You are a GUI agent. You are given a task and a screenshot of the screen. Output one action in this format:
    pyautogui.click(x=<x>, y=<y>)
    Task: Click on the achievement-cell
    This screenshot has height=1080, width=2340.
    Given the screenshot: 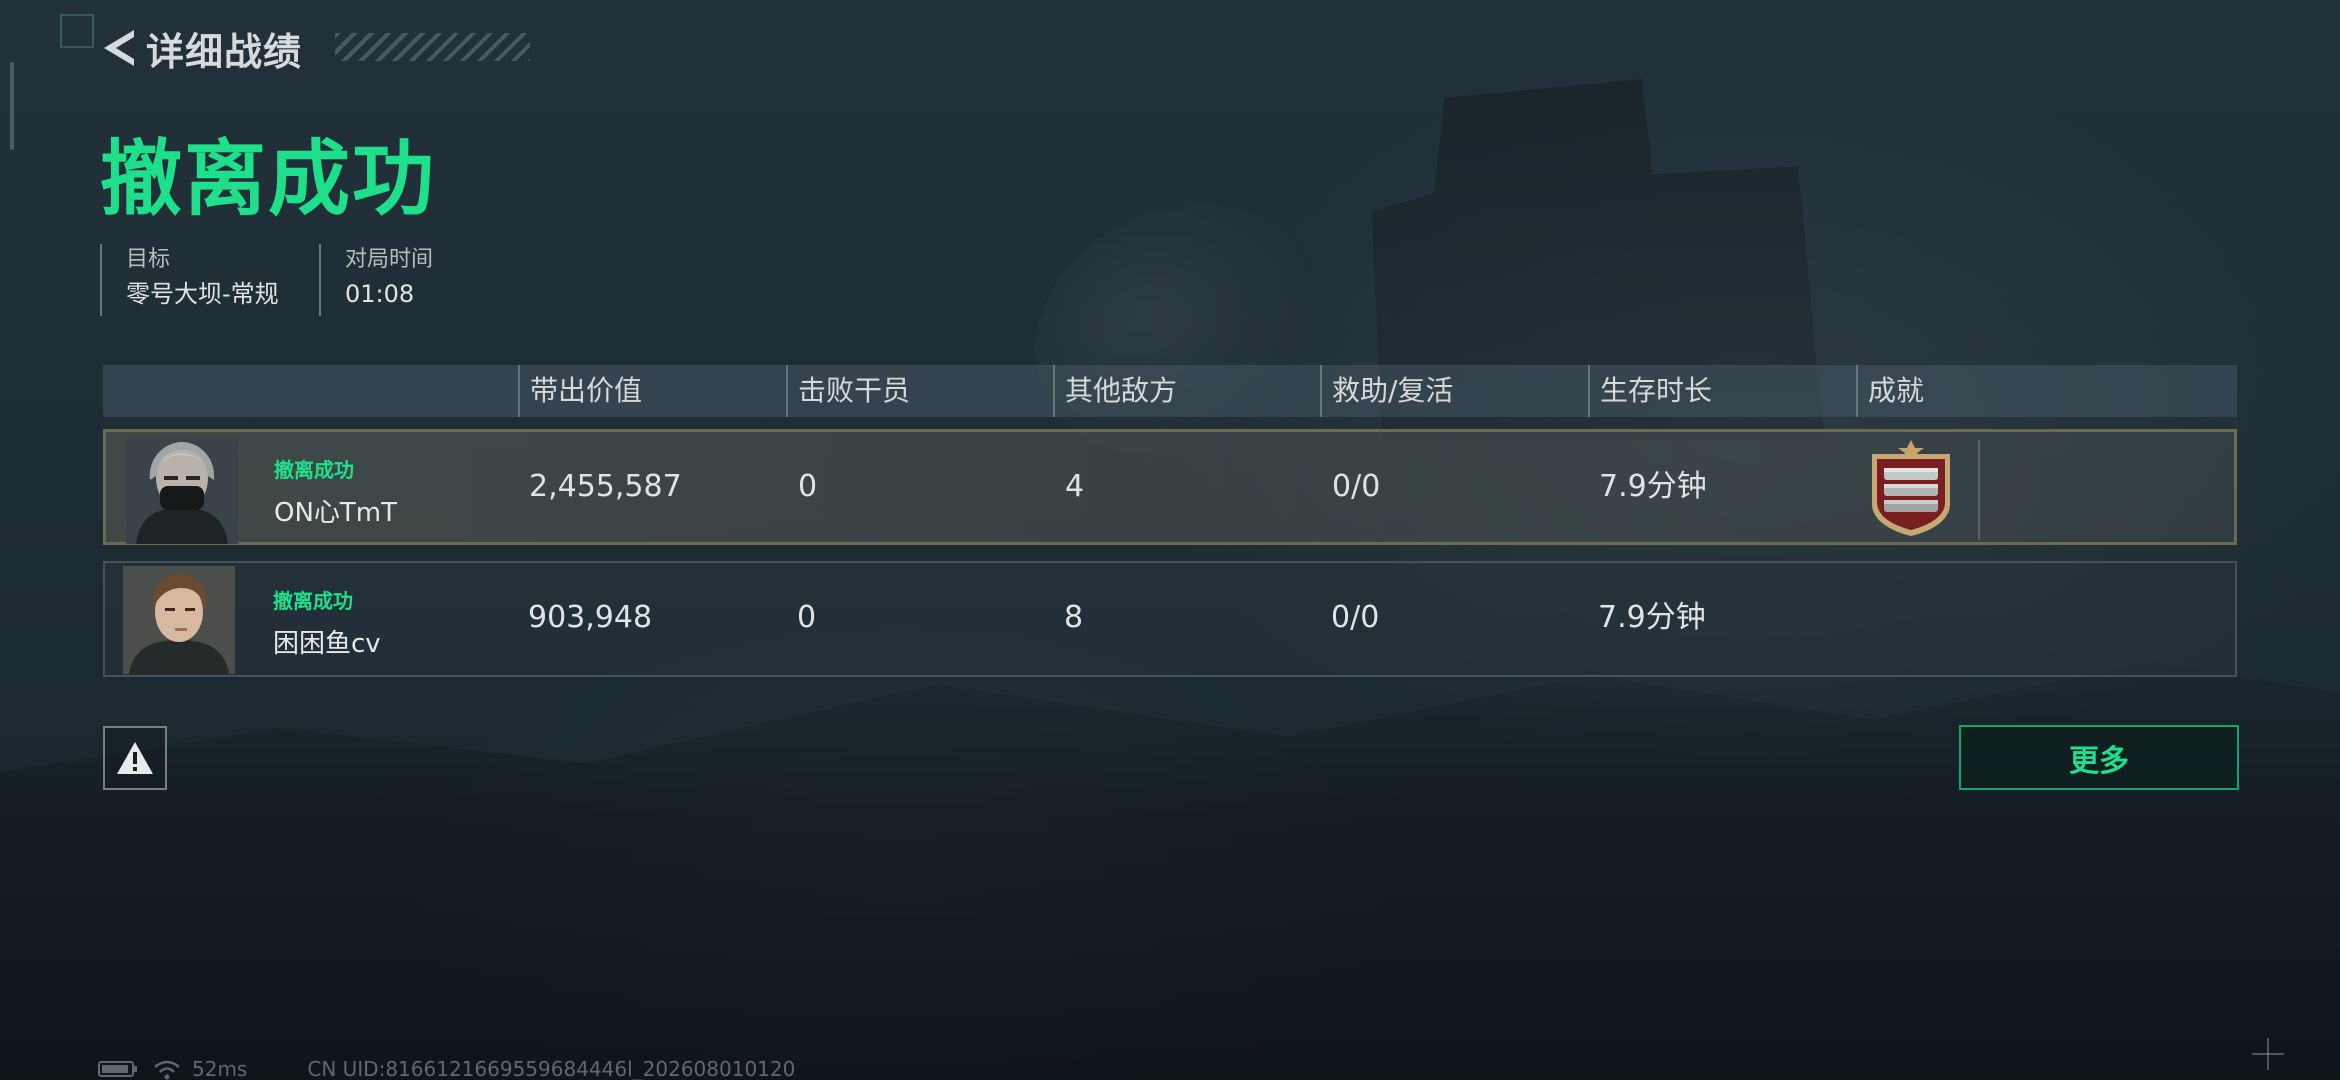 What is the action you would take?
    pyautogui.click(x=1923, y=490)
    